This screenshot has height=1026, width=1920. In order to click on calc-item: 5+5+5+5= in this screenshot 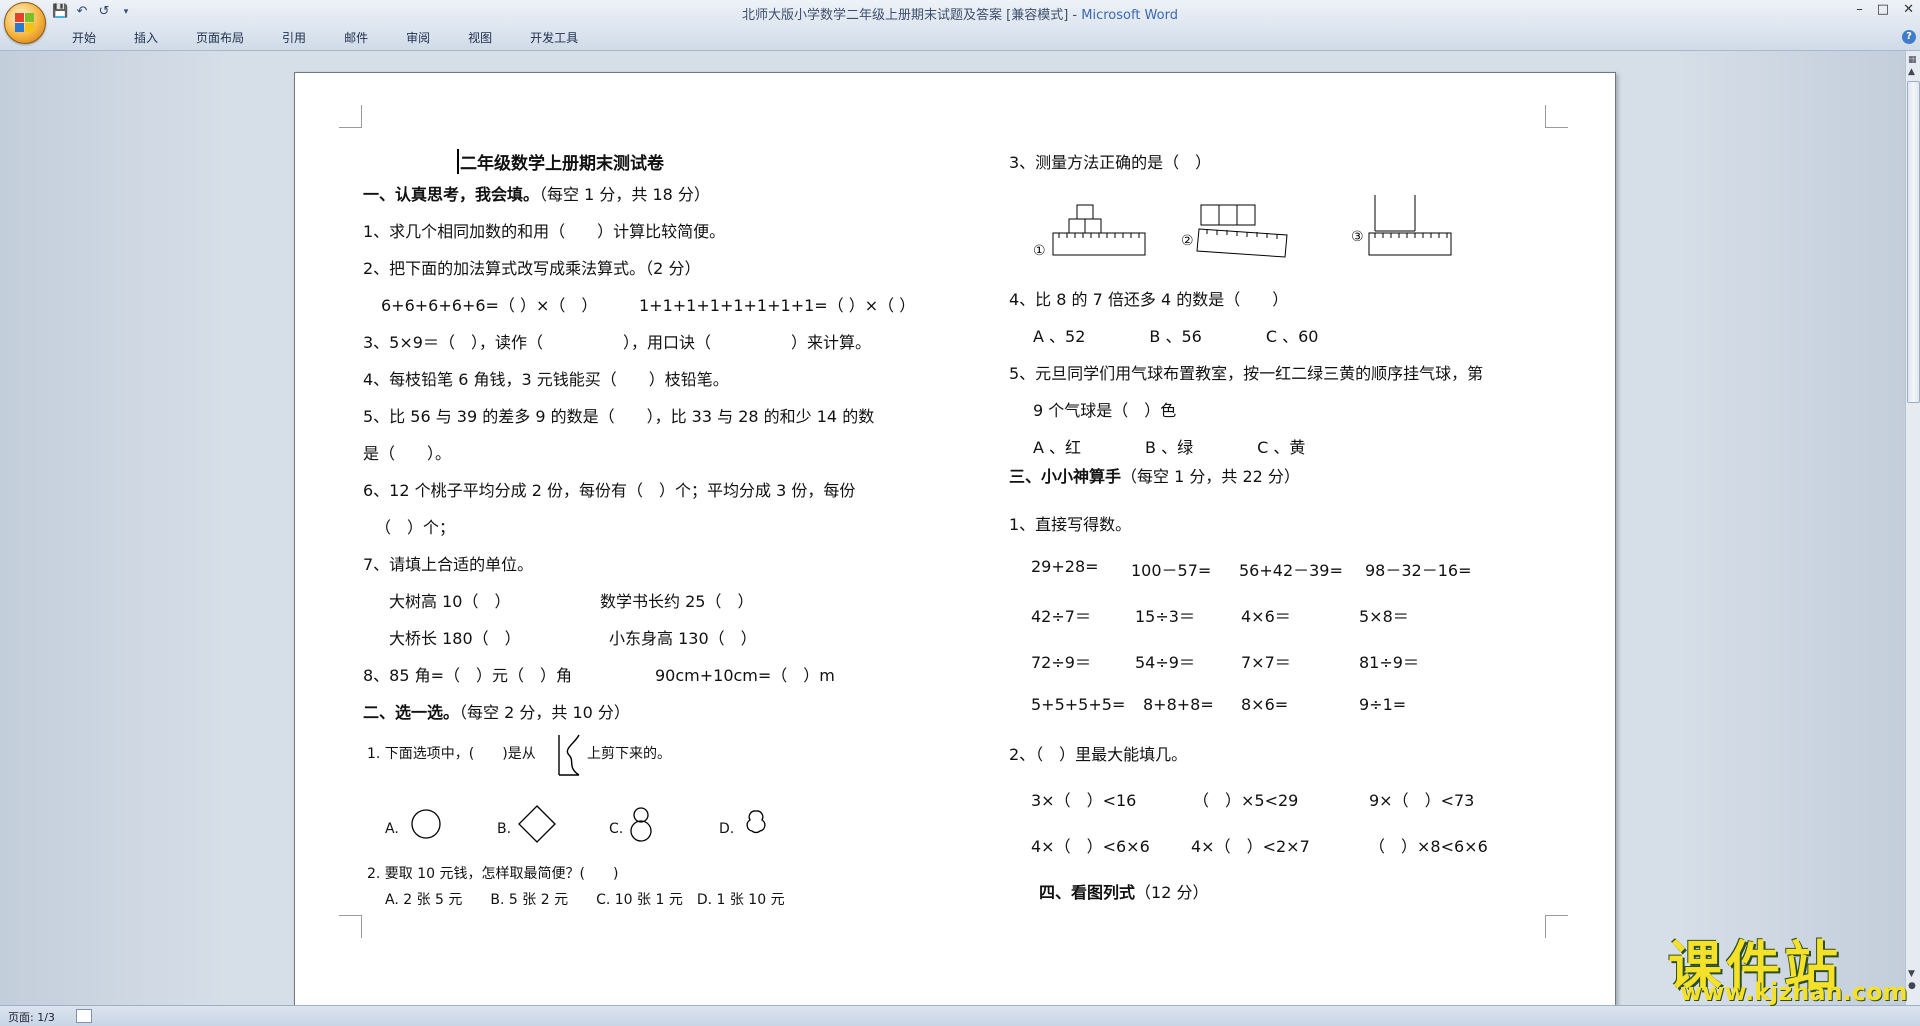, I will do `click(1078, 704)`.